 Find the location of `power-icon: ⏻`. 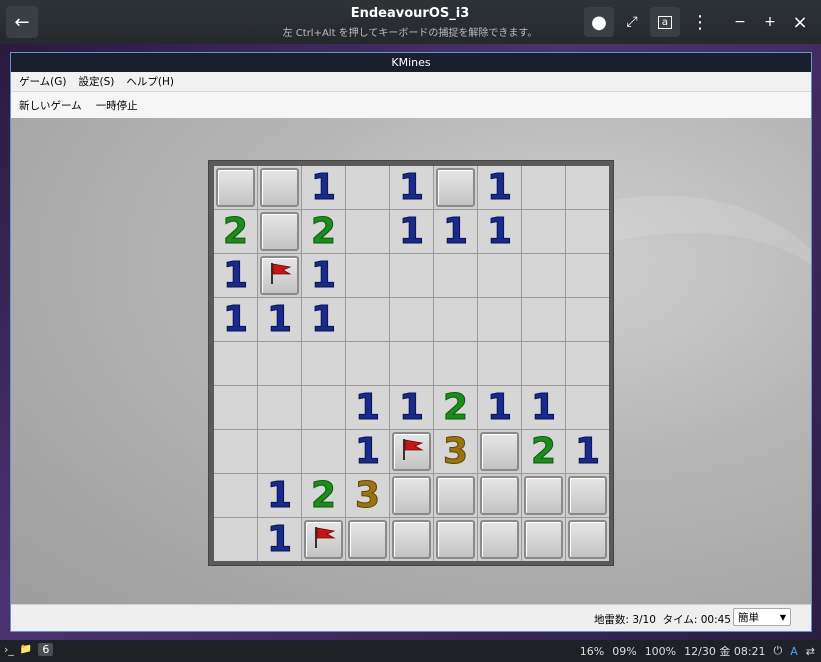

power-icon: ⏻ is located at coordinates (778, 651).